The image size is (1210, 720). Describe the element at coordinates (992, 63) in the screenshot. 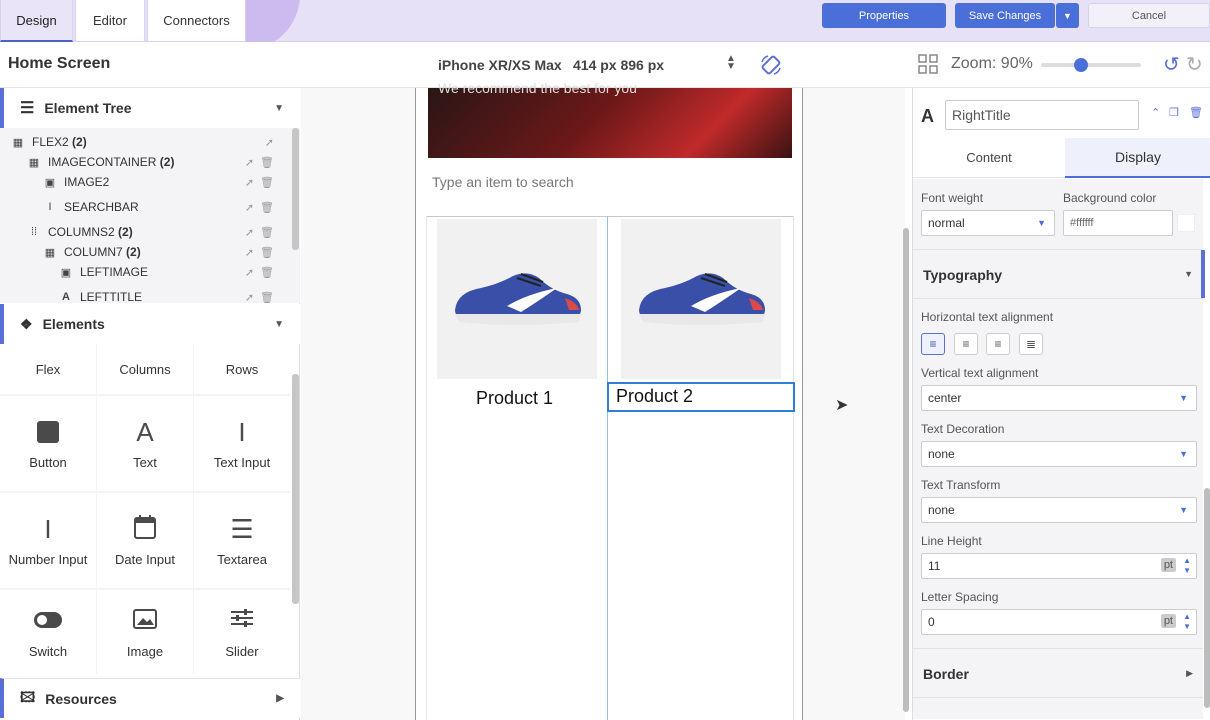

I see `zoom-label: Zoom: 90%` at that location.